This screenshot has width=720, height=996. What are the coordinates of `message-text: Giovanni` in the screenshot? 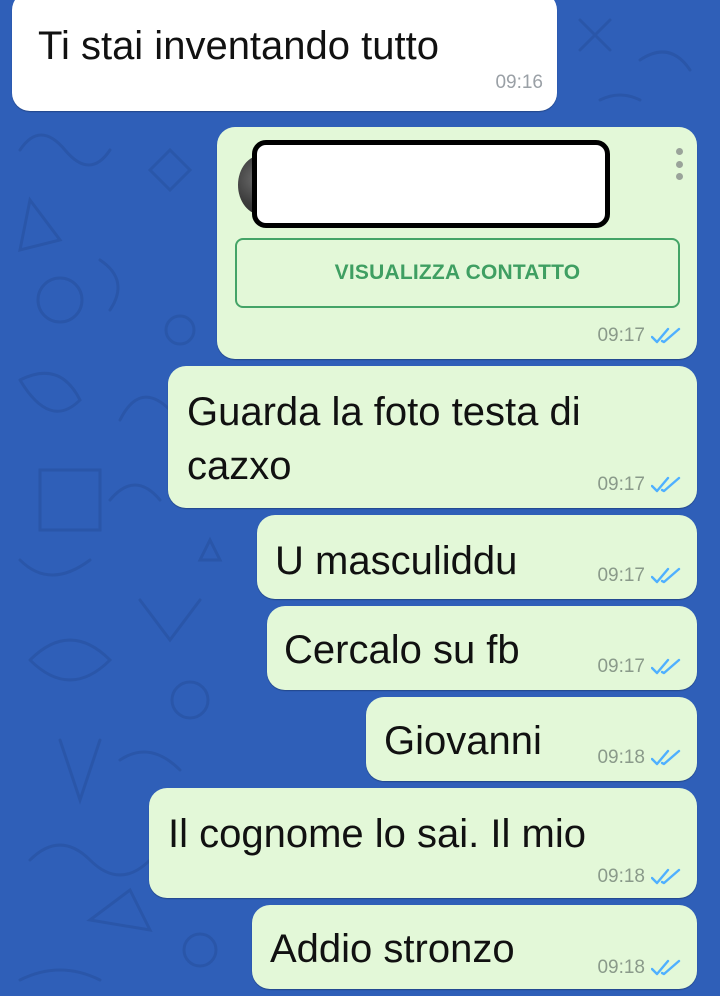 It's located at (463, 741).